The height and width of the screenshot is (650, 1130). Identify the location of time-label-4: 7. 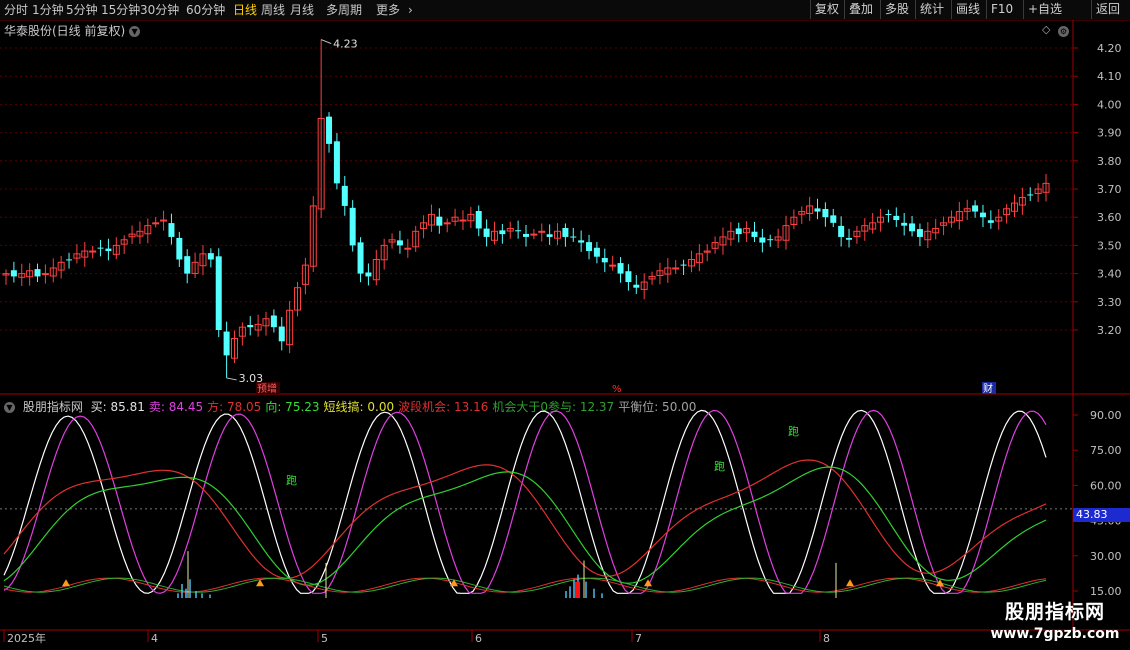
(638, 638).